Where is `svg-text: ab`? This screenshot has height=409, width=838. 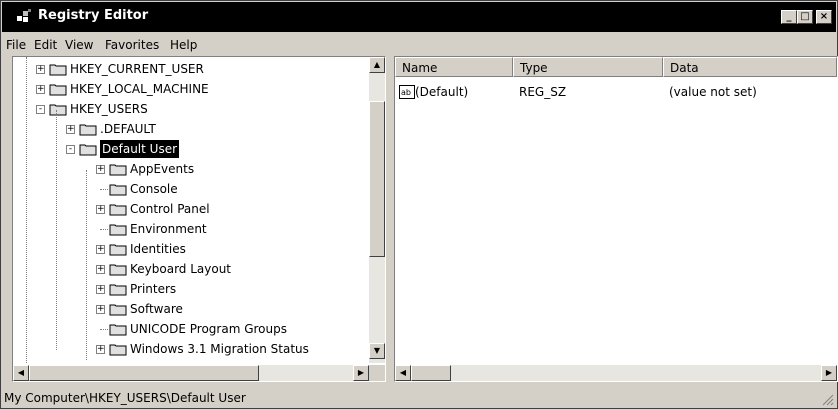 svg-text: ab is located at coordinates (406, 92).